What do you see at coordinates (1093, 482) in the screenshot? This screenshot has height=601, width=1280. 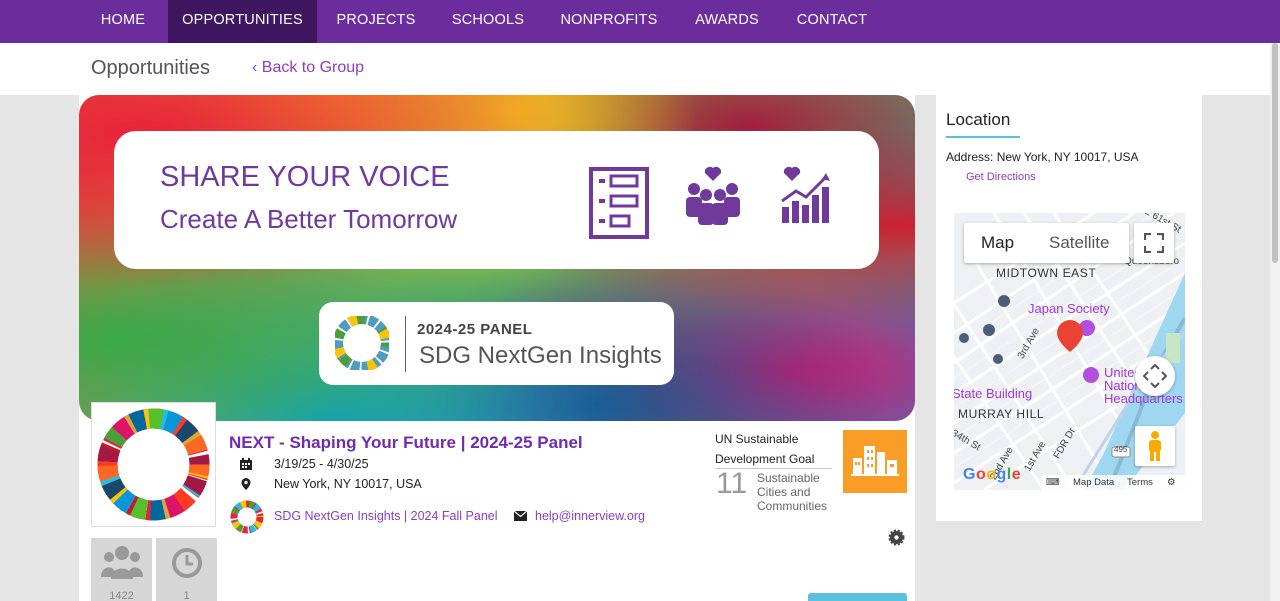 I see `map-data-link: Map Data` at bounding box center [1093, 482].